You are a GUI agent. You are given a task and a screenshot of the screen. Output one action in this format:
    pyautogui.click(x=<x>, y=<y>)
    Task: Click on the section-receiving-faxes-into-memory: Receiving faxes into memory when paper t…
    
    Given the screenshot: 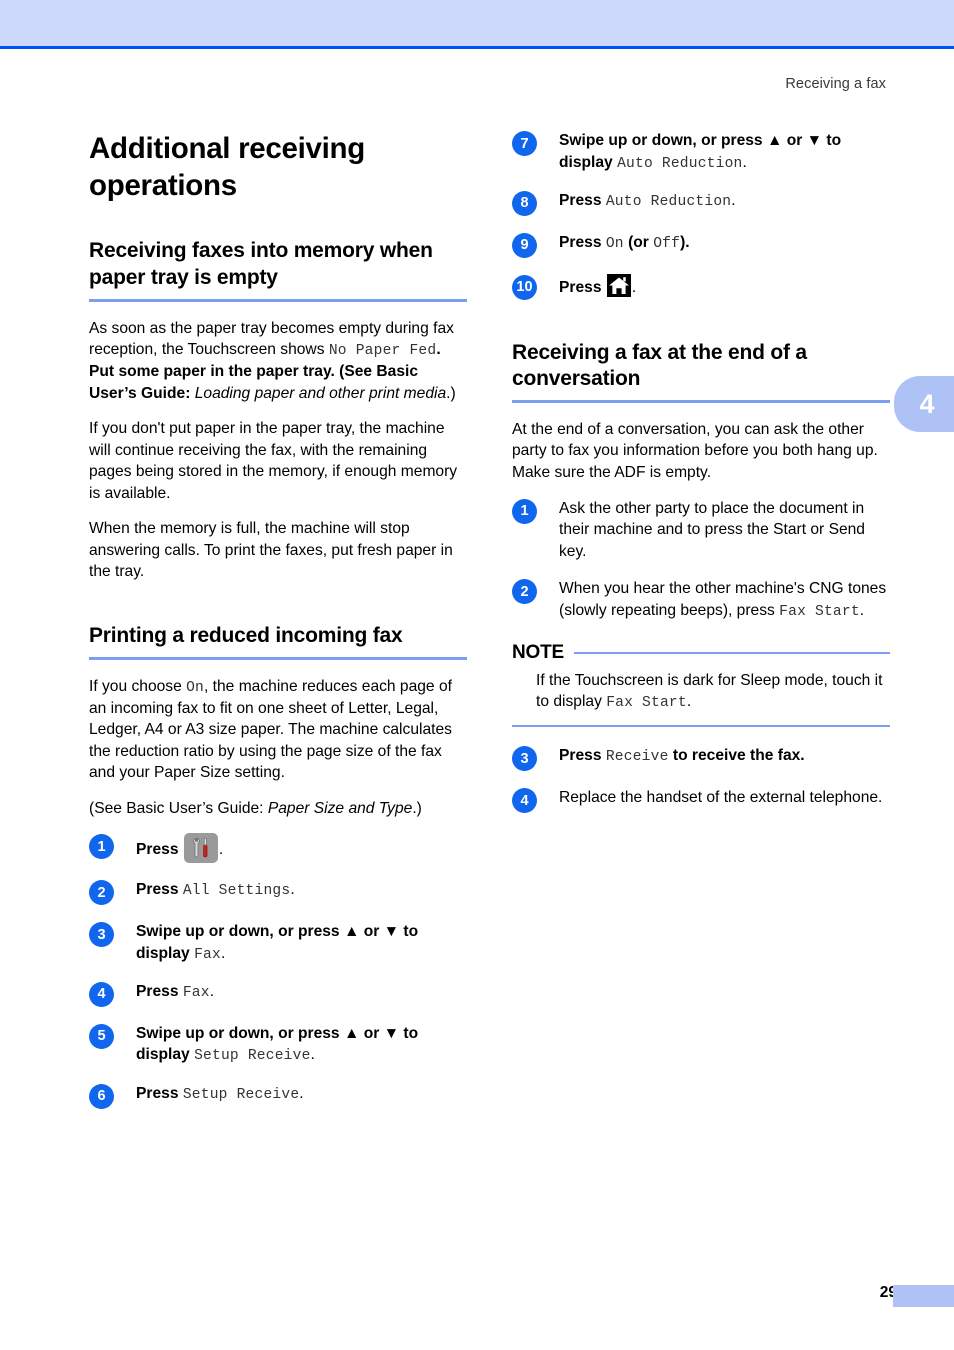 What is the action you would take?
    pyautogui.click(x=278, y=410)
    